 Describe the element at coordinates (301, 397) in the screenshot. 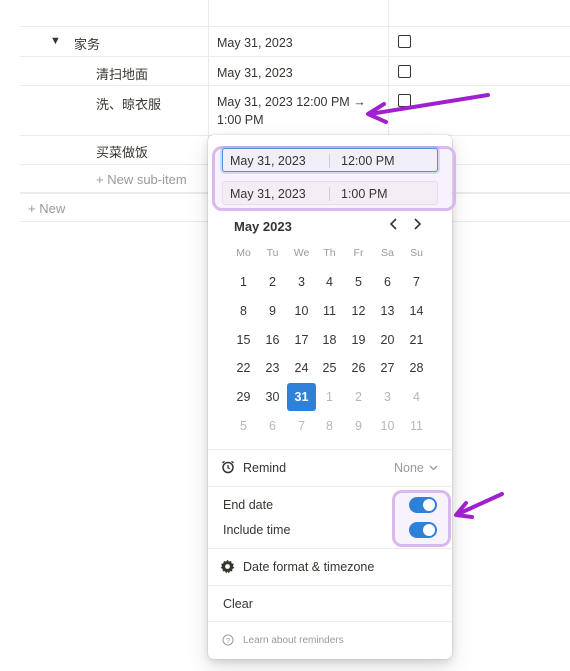

I see `calendar-day-selected: 31` at that location.